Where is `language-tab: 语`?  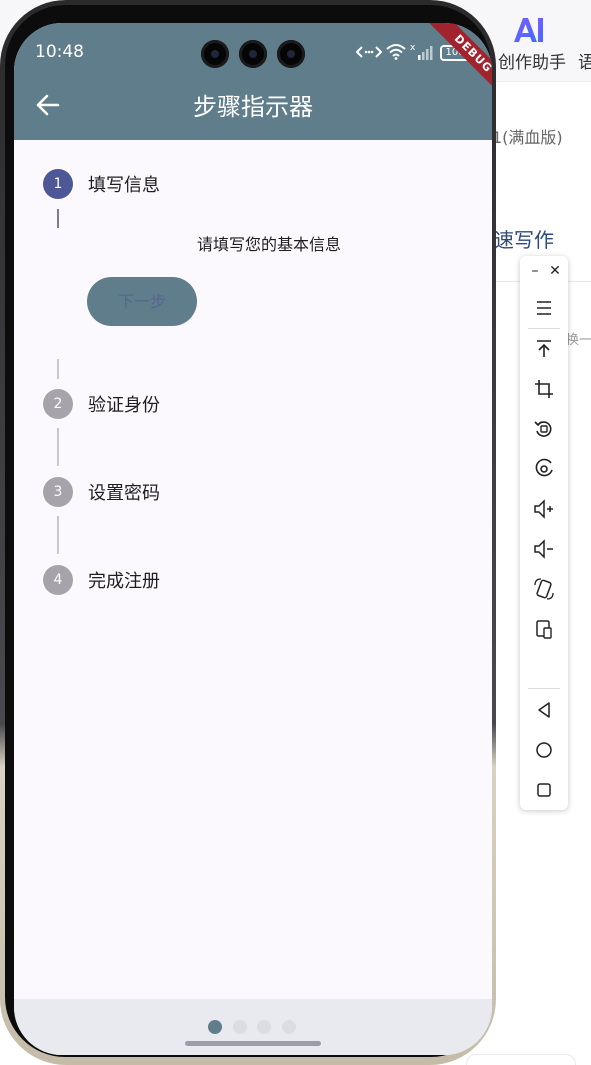
language-tab: 语 is located at coordinates (584, 60).